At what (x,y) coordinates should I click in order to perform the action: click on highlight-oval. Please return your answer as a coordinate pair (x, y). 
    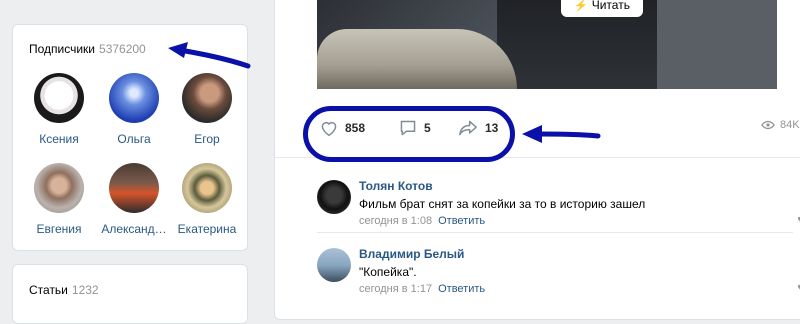
    Looking at the image, I should click on (409, 134).